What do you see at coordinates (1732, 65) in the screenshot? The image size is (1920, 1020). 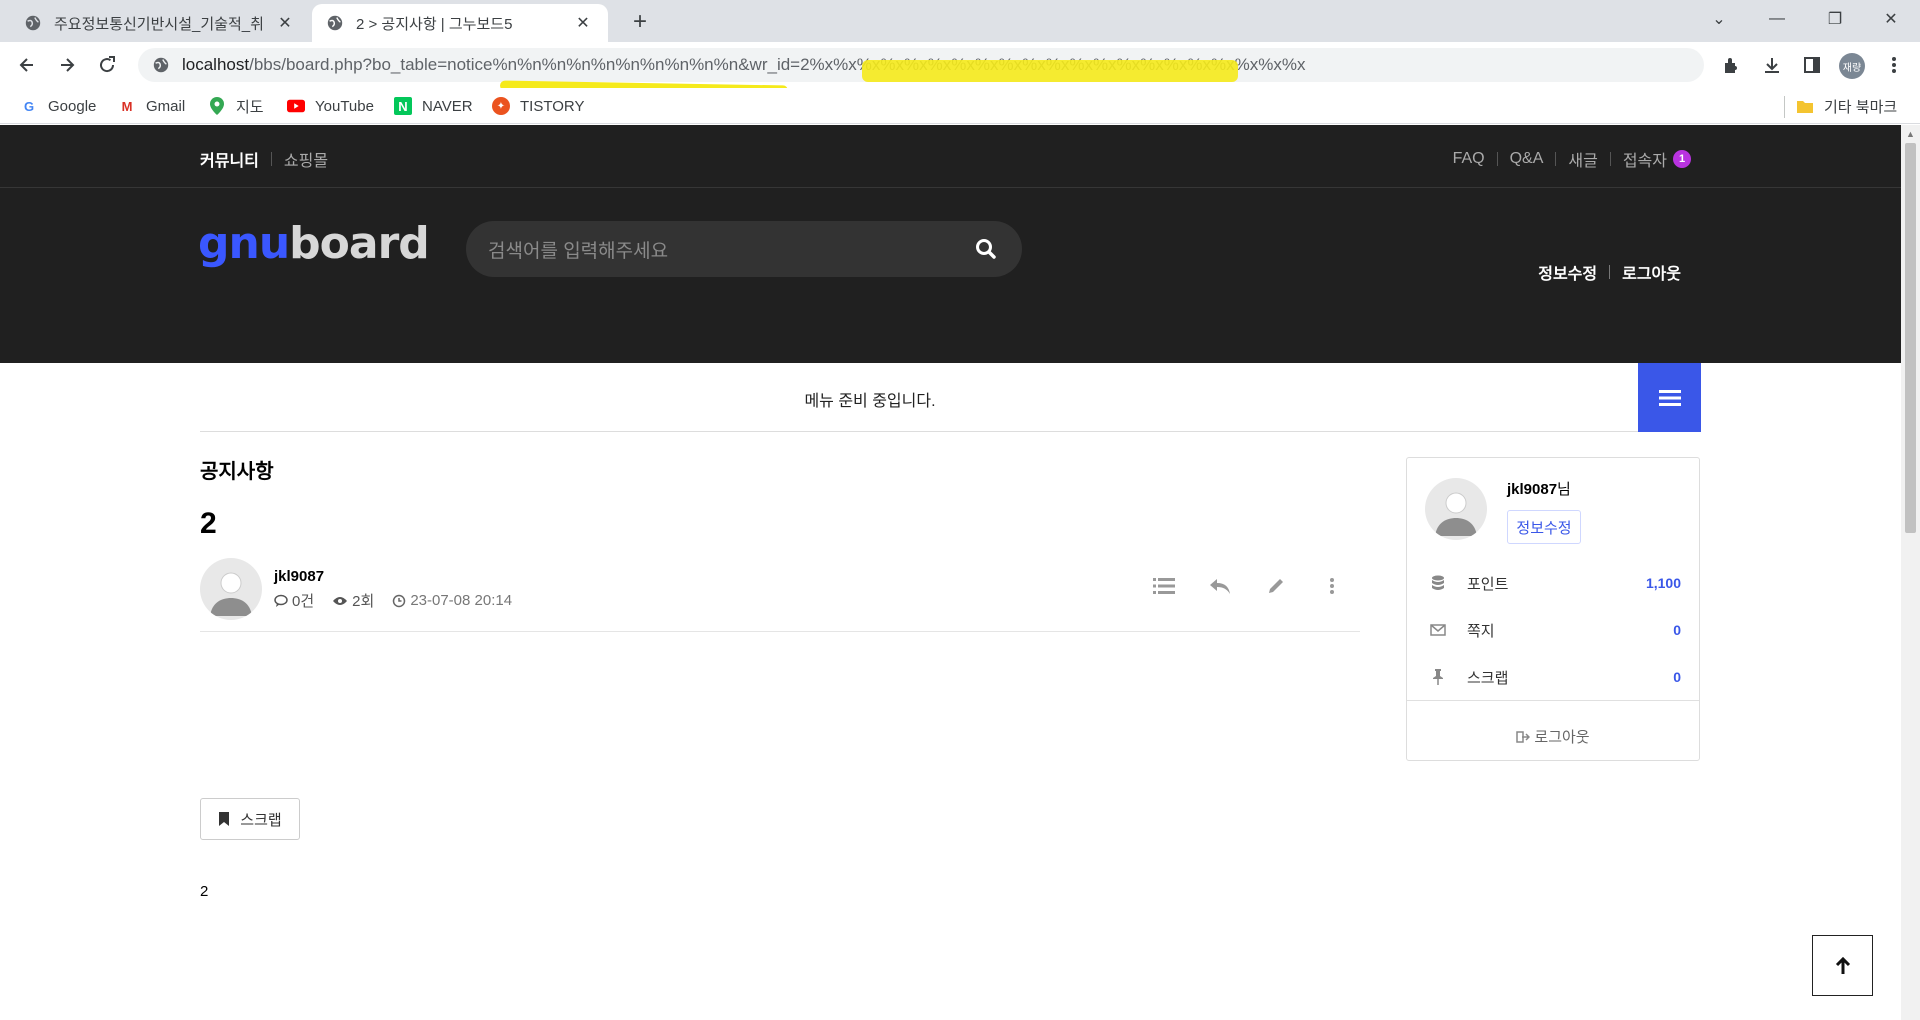 I see `extensions-icon` at bounding box center [1732, 65].